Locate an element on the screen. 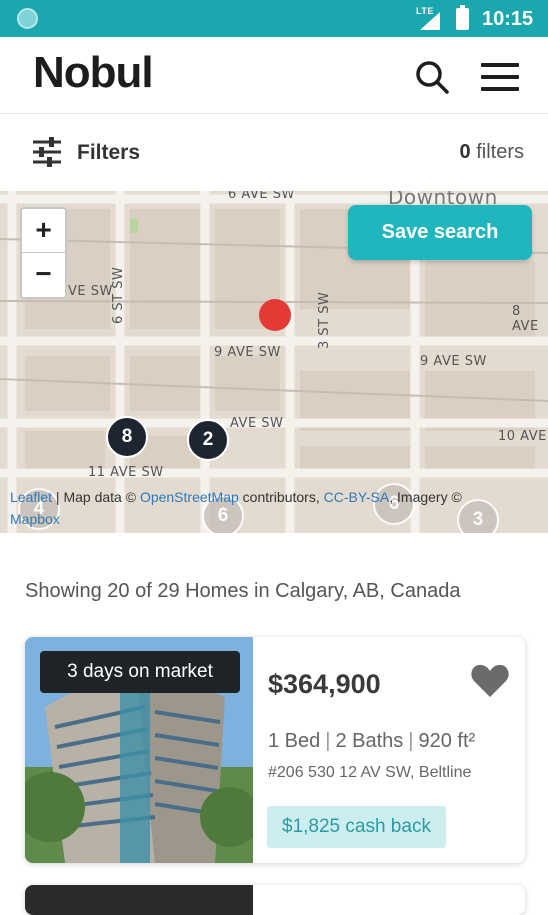  map-cluster: 8 is located at coordinates (127, 437).